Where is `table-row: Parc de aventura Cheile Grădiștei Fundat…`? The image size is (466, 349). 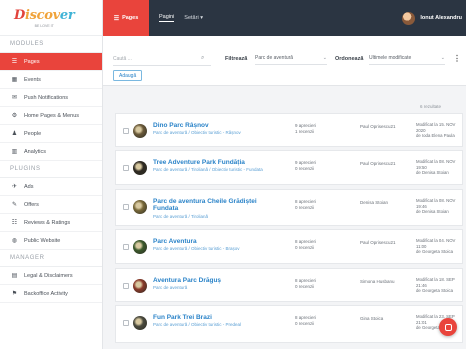
table-row: Parc de aventura Cheile Grădiștei Fundat… is located at coordinates (289, 207).